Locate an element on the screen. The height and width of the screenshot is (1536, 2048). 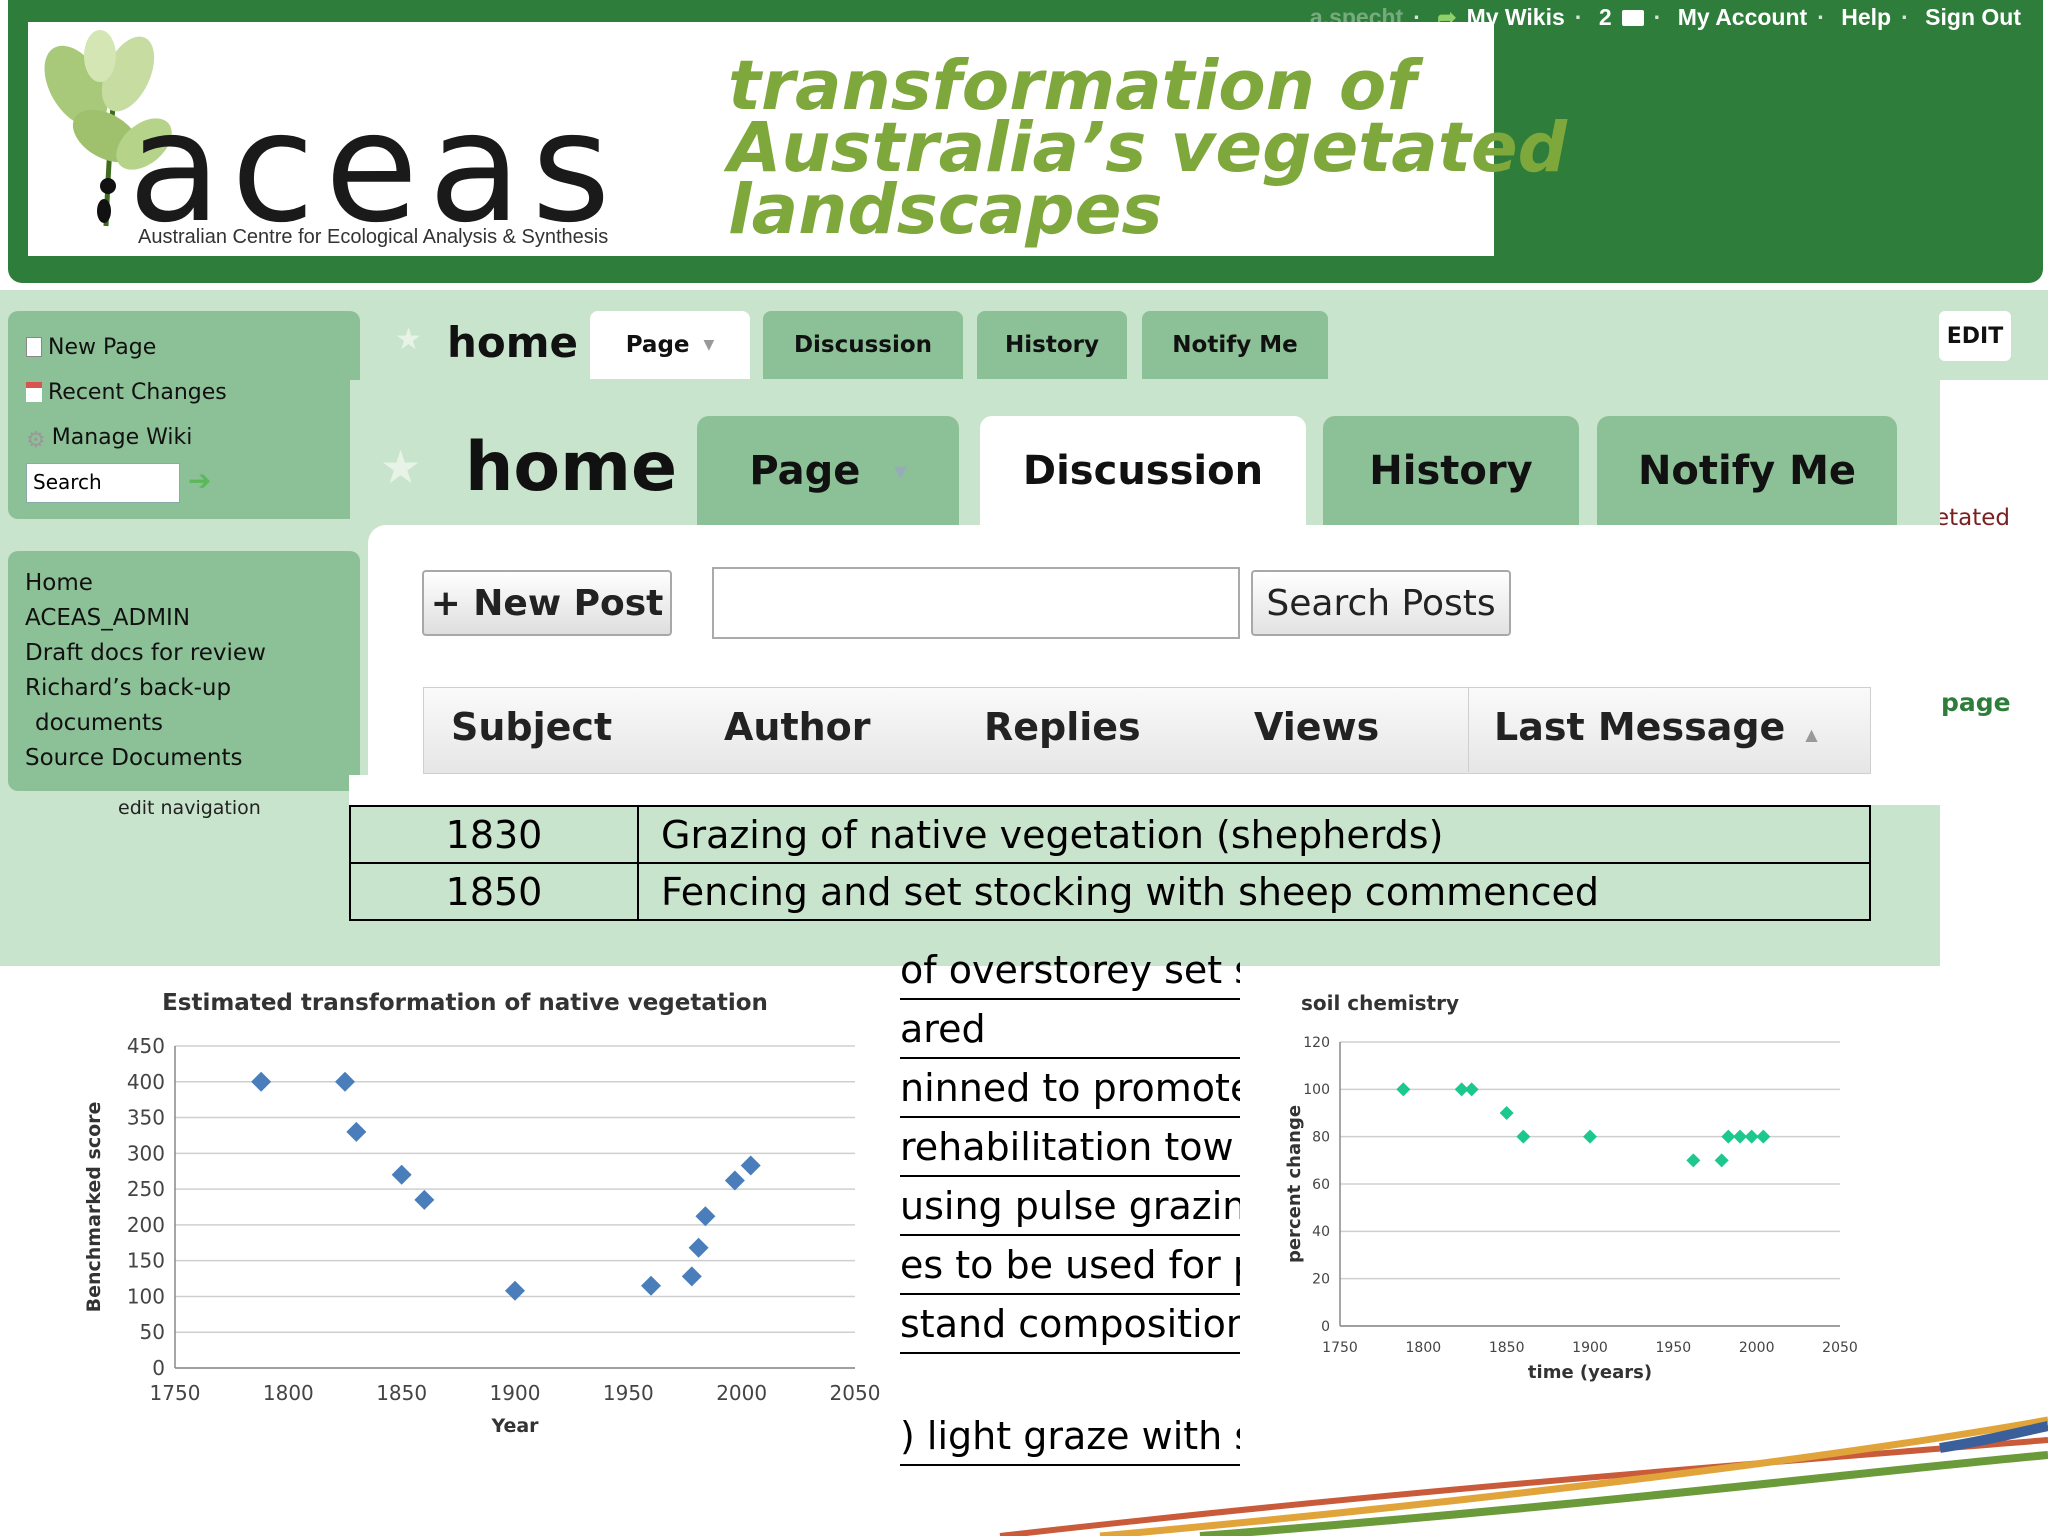
sidebar-item-manage-wiki: ⚙ Manage Wiki is located at coordinates (109, 439).